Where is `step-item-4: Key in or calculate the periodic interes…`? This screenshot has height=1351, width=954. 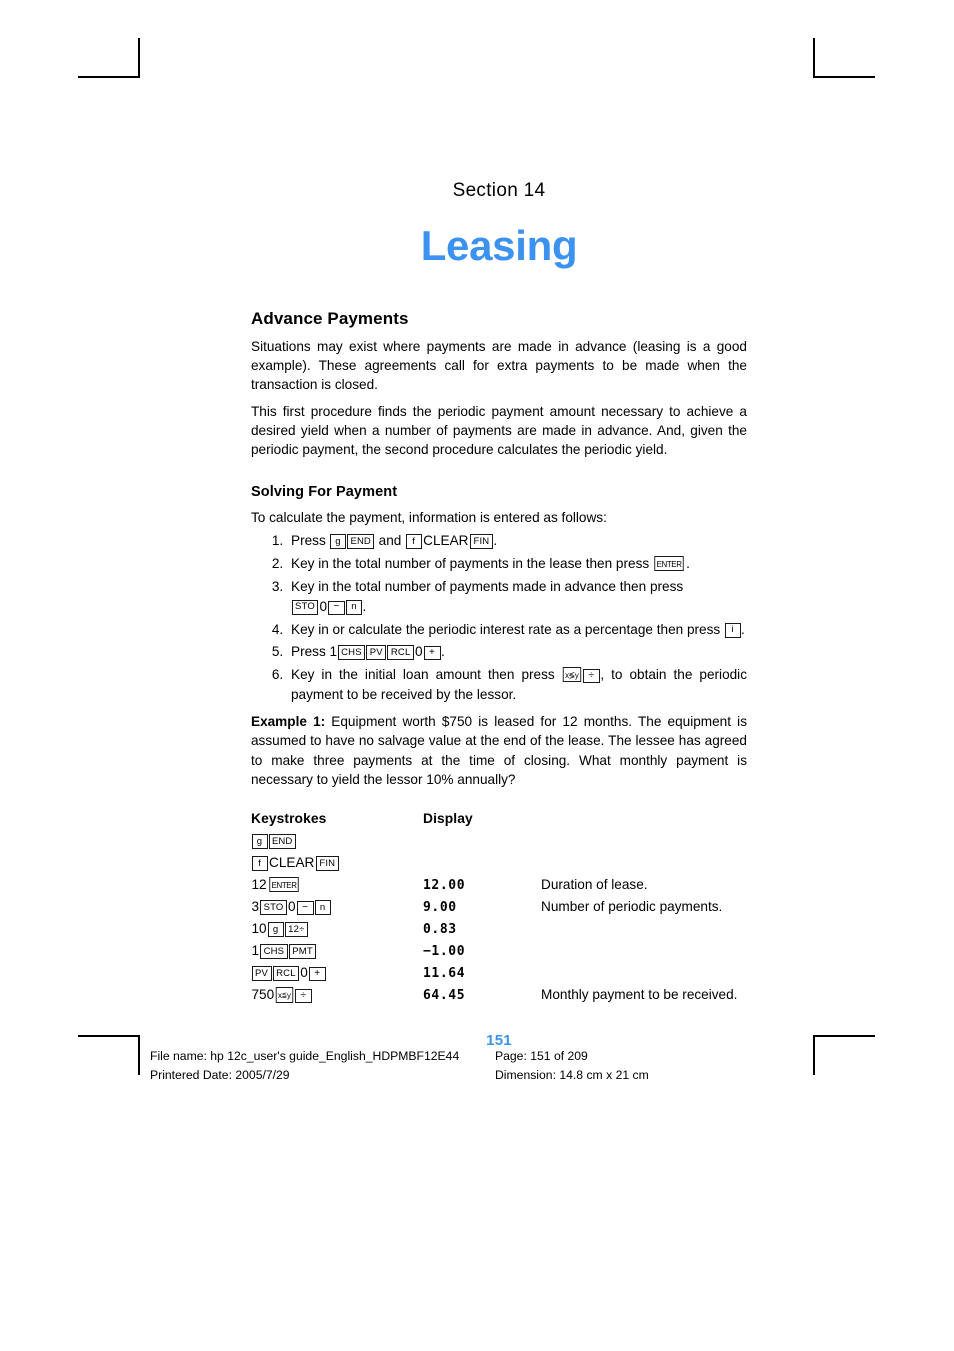
step-item-4: Key in or calculate the periodic interes… is located at coordinates (517, 629).